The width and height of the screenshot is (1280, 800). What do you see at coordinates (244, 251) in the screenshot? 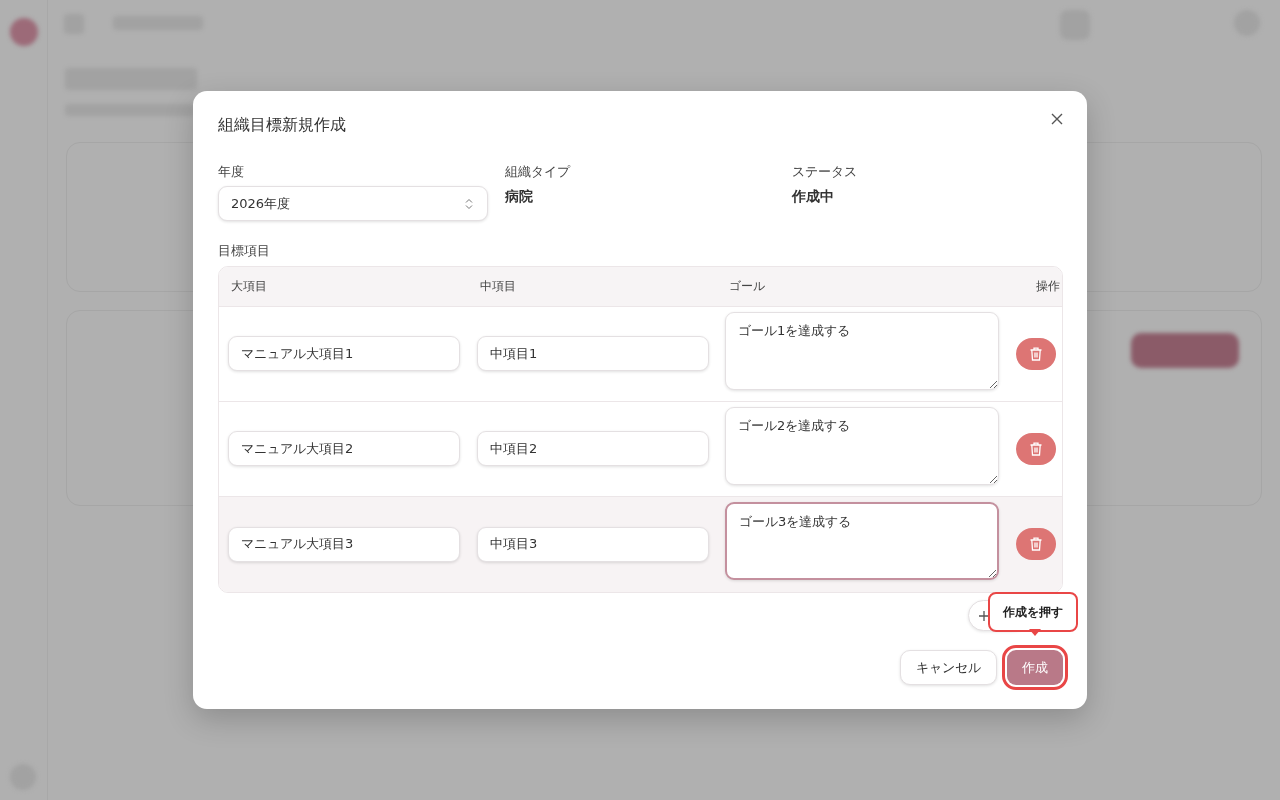
I see `table-label: 目標項目` at bounding box center [244, 251].